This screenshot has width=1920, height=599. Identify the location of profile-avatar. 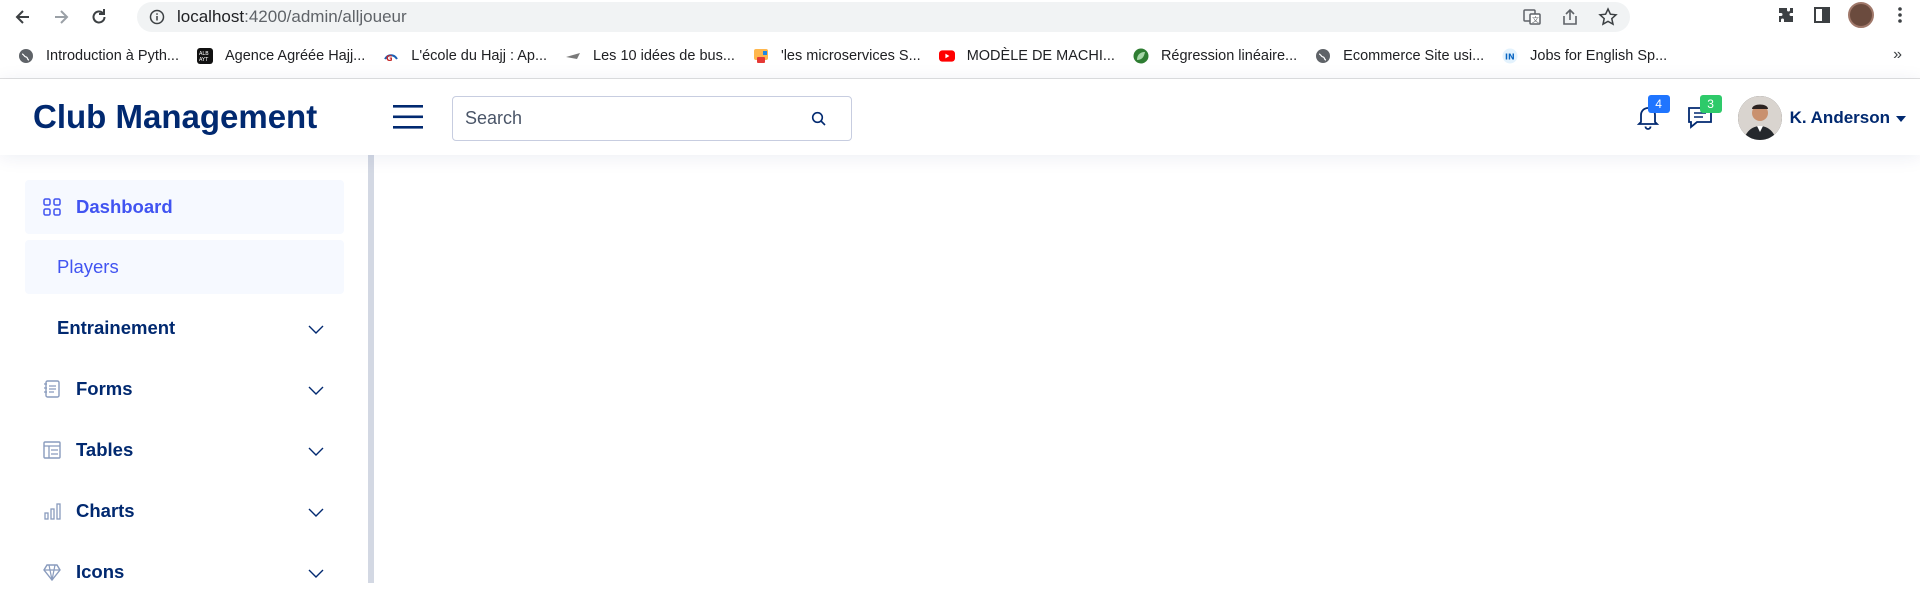
(1861, 15).